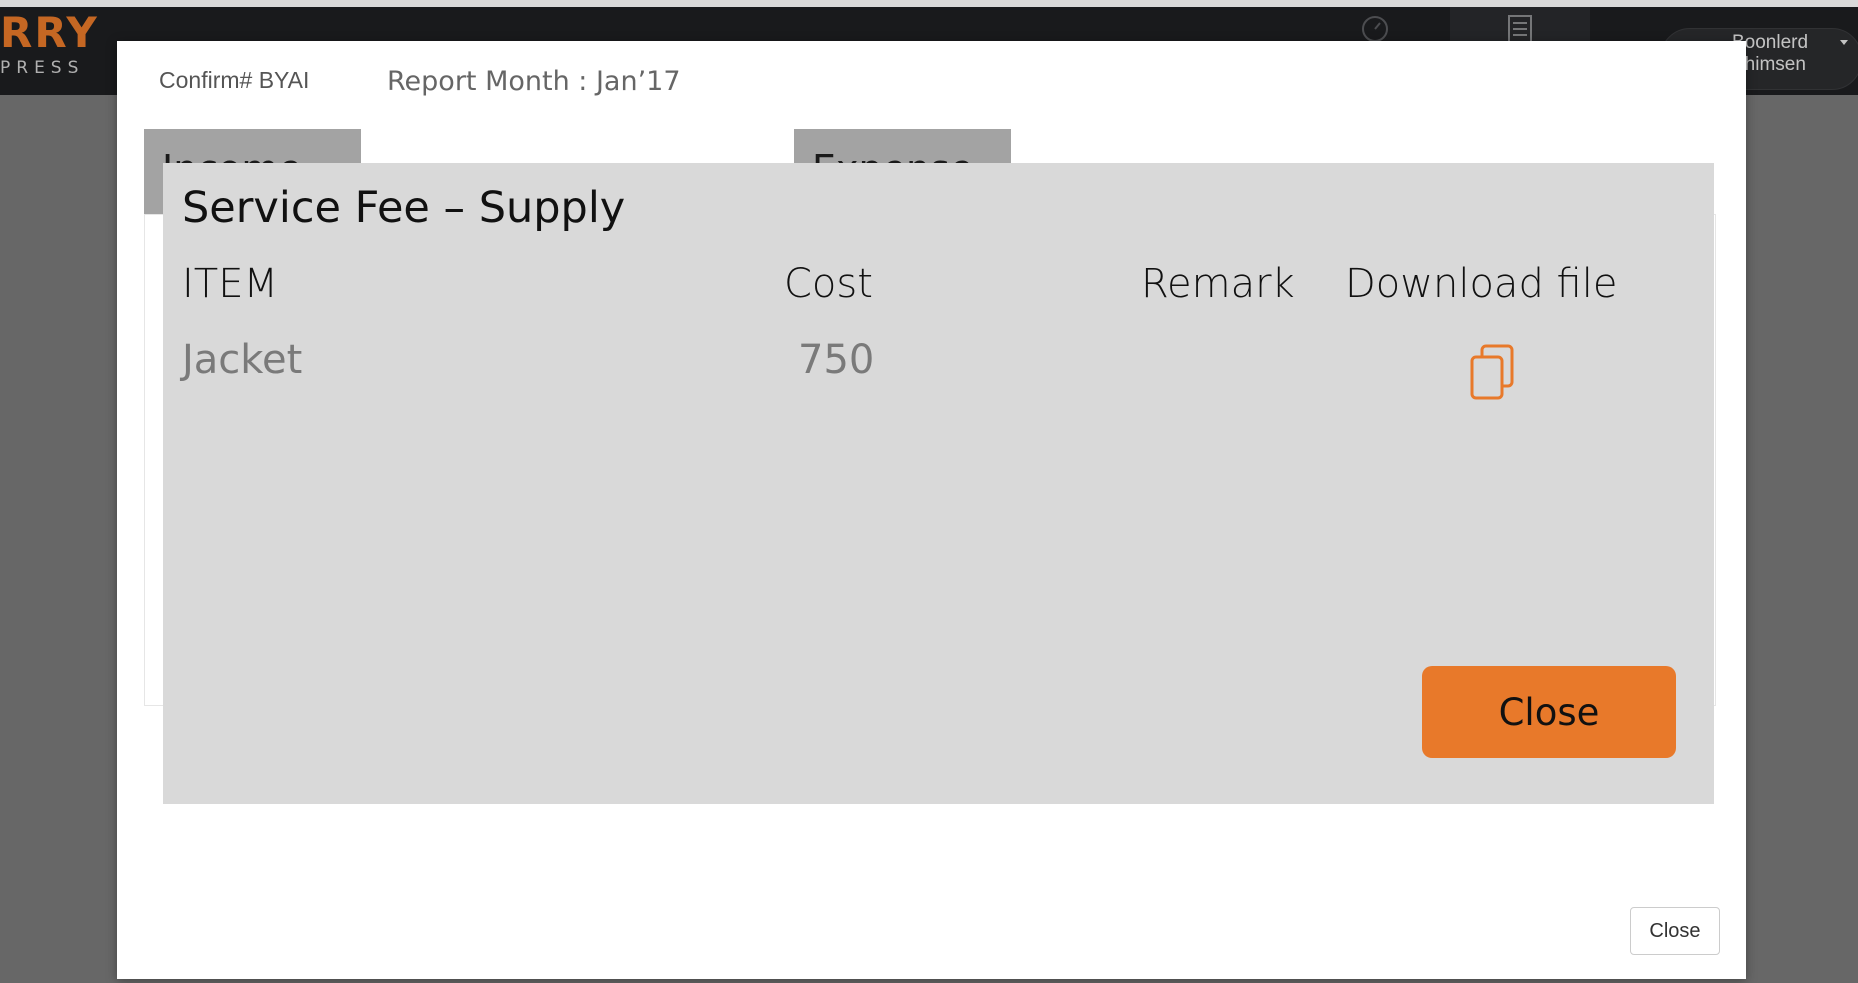 The width and height of the screenshot is (1858, 983). What do you see at coordinates (828, 284) in the screenshot?
I see `column-header-cost: Cost` at bounding box center [828, 284].